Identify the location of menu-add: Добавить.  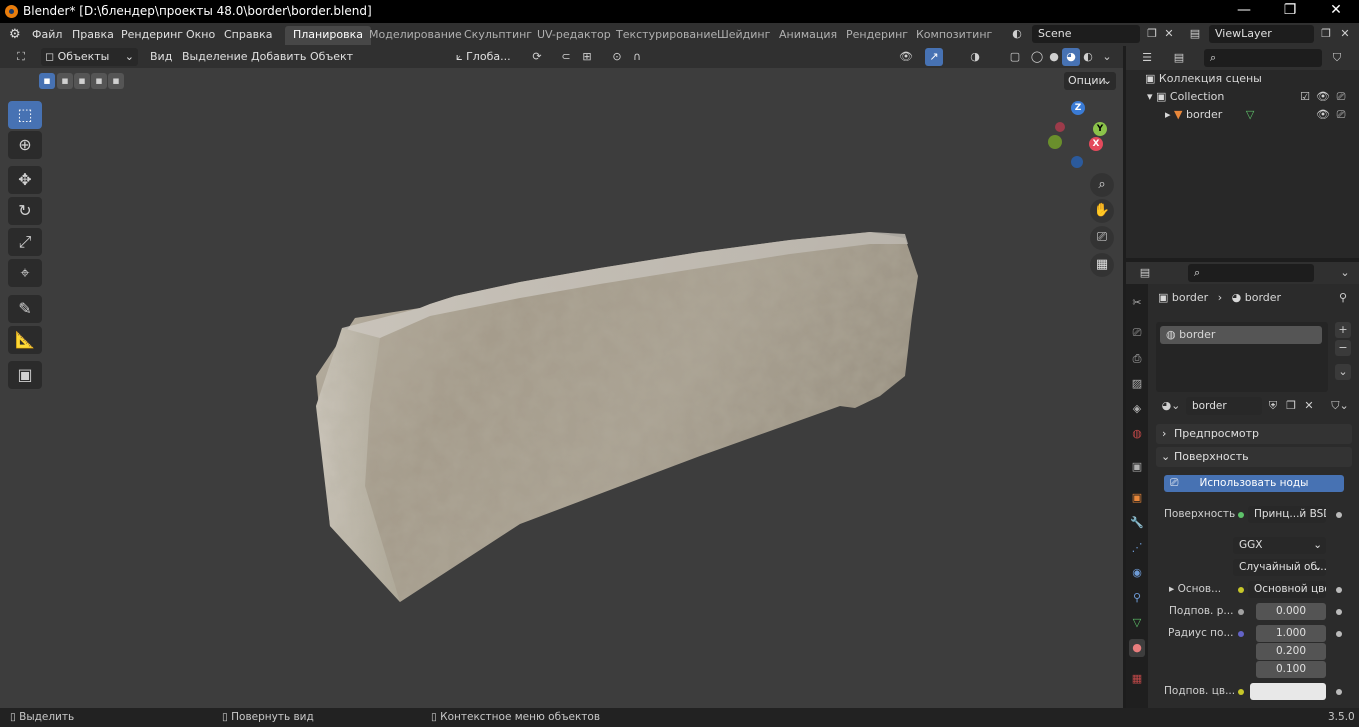
(278, 56).